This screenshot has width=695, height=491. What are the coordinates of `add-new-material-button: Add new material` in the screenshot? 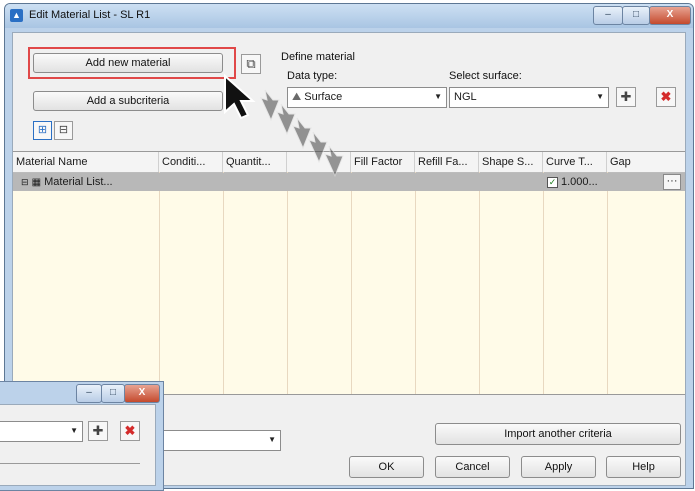 It's located at (128, 63).